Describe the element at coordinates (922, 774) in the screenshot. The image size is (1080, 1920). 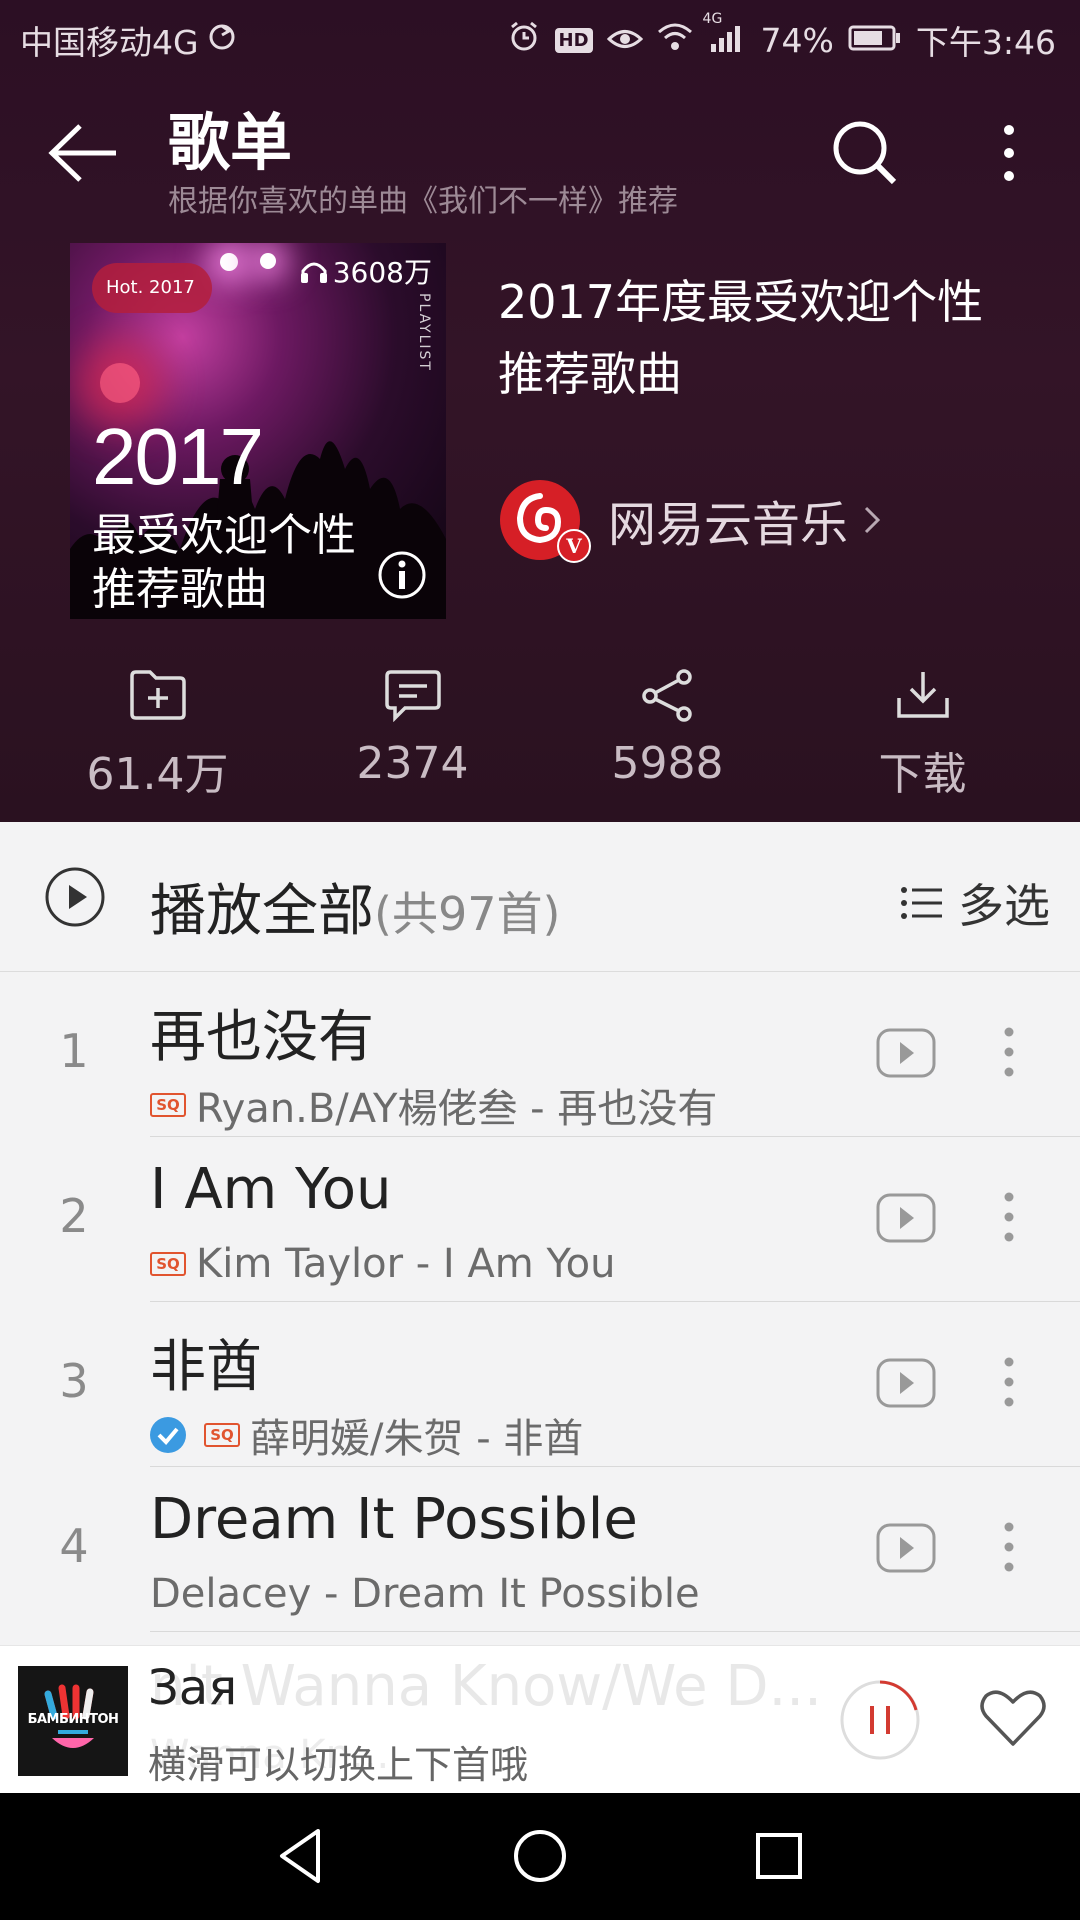
I see `download-label: 下载` at that location.